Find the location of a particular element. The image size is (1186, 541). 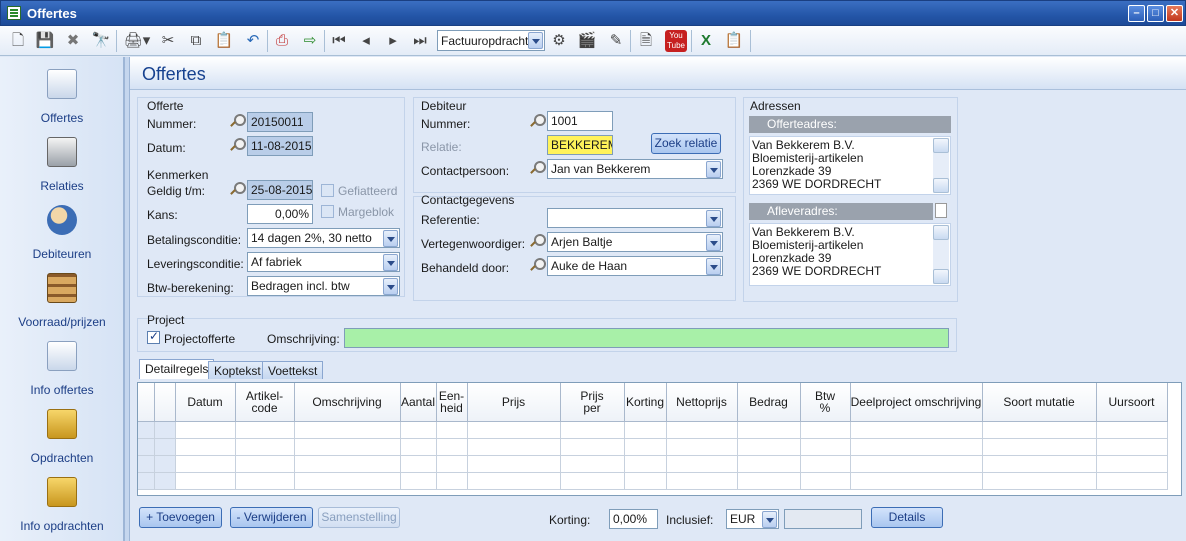

column-header-prijs-per: Prijs per is located at coordinates (592, 402).